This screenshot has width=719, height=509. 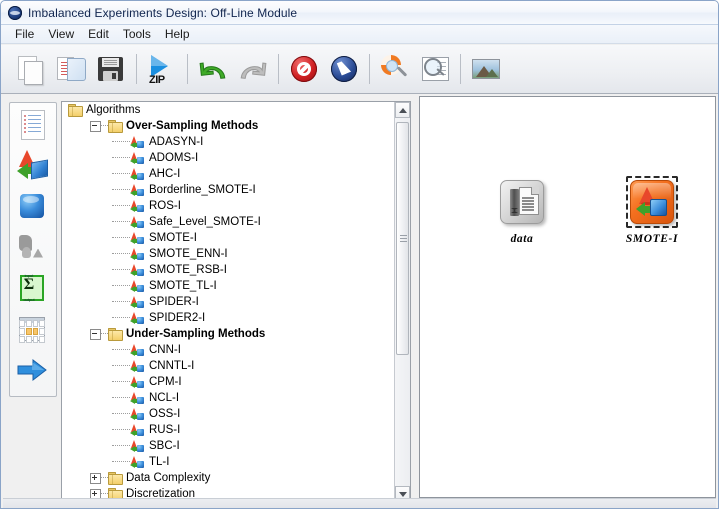 I want to click on tree-node-ros-i: ROS-I, so click(x=228, y=206).